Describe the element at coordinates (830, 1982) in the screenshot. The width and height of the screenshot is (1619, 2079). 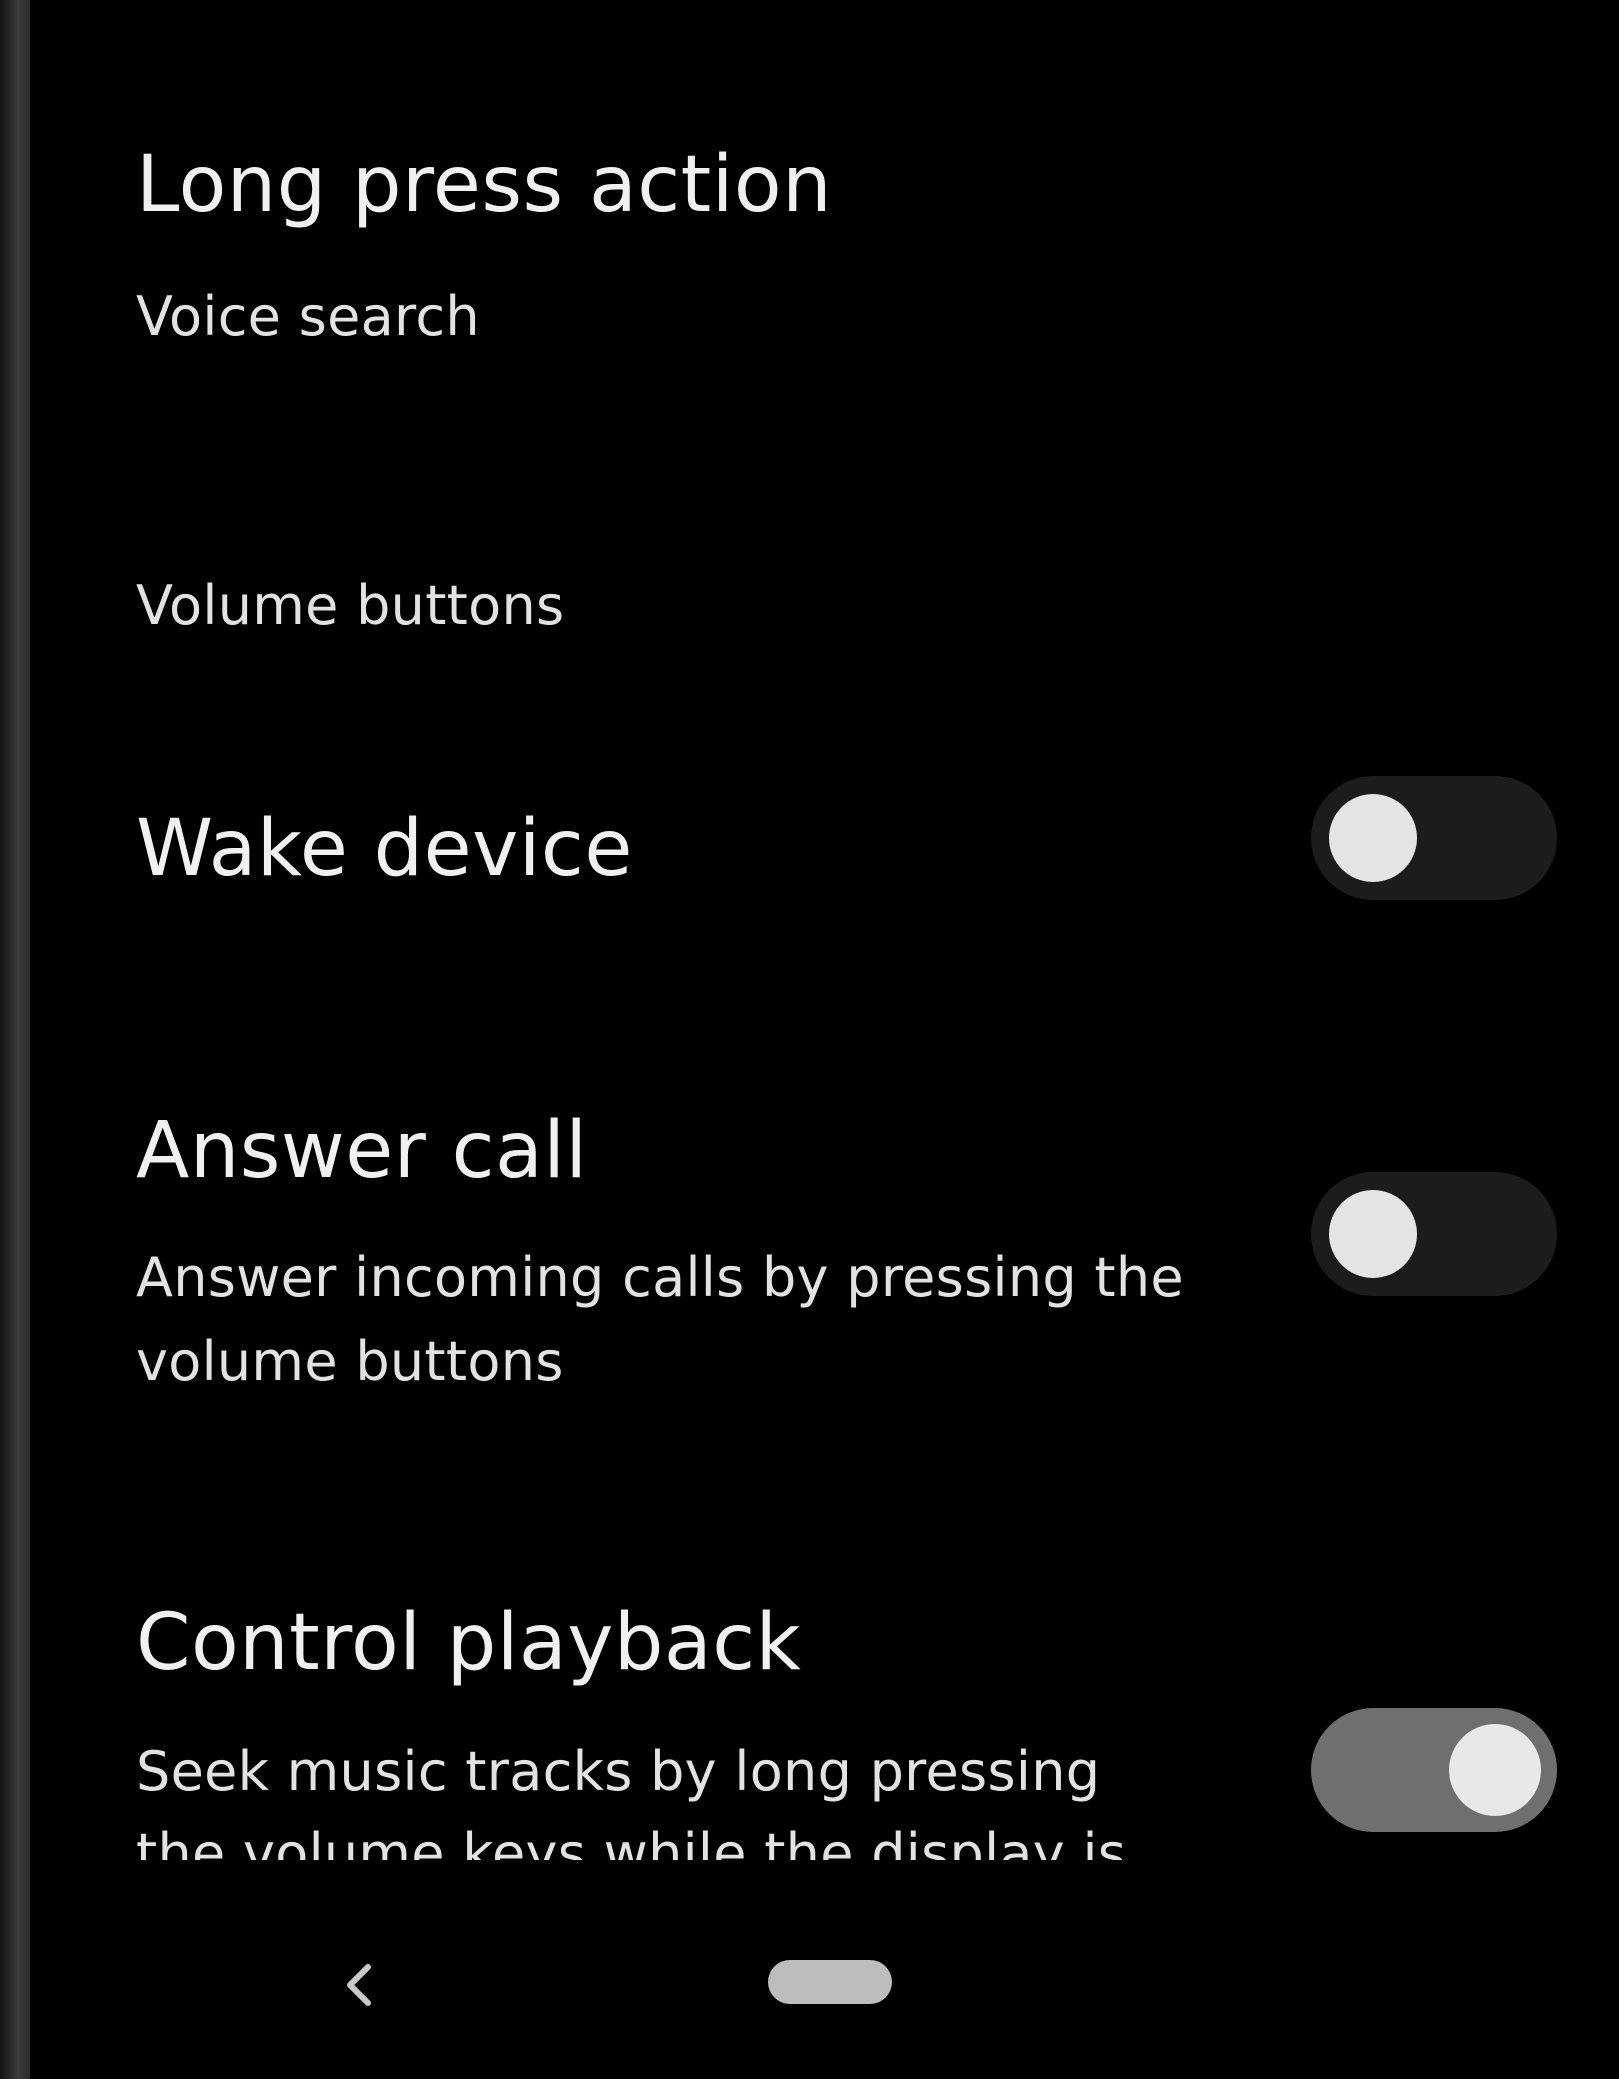
I see `home-pill-icon` at that location.